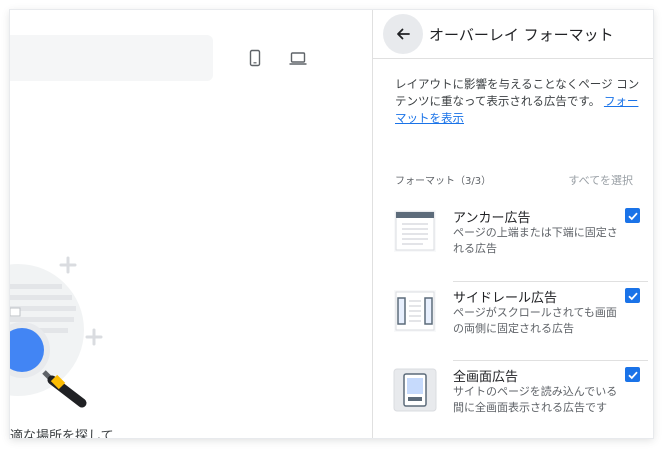 The height and width of the screenshot is (451, 664). What do you see at coordinates (486, 377) in the screenshot?
I see `format-item-title: 全画面広告` at bounding box center [486, 377].